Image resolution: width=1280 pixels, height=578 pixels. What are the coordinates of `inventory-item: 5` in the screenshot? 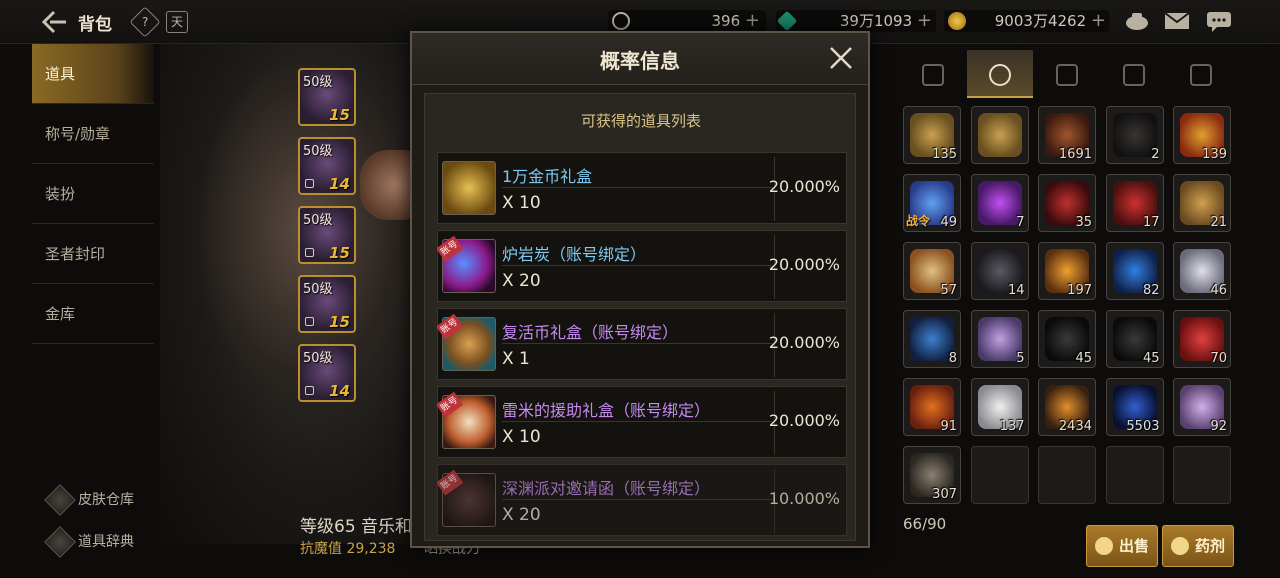 It's located at (999, 339).